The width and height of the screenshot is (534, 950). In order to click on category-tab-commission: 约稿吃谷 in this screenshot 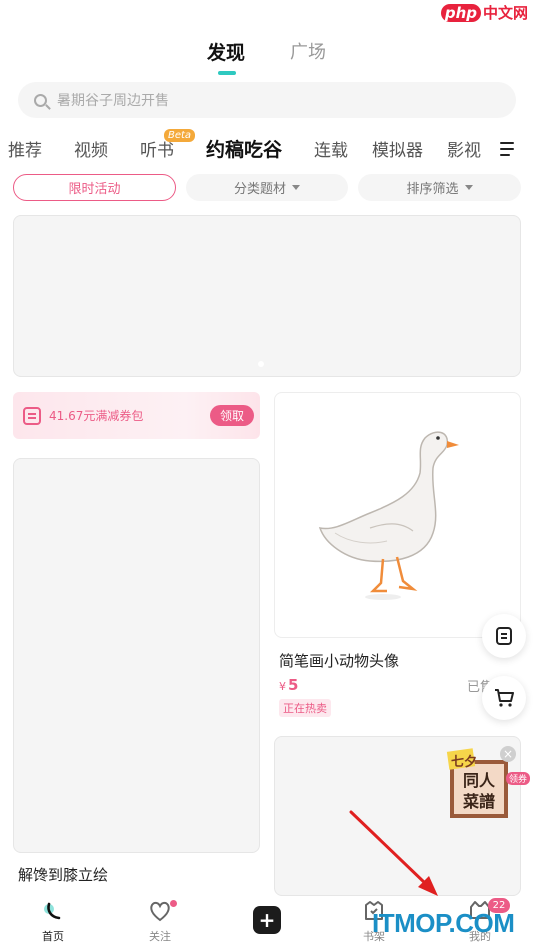, I will do `click(244, 148)`.